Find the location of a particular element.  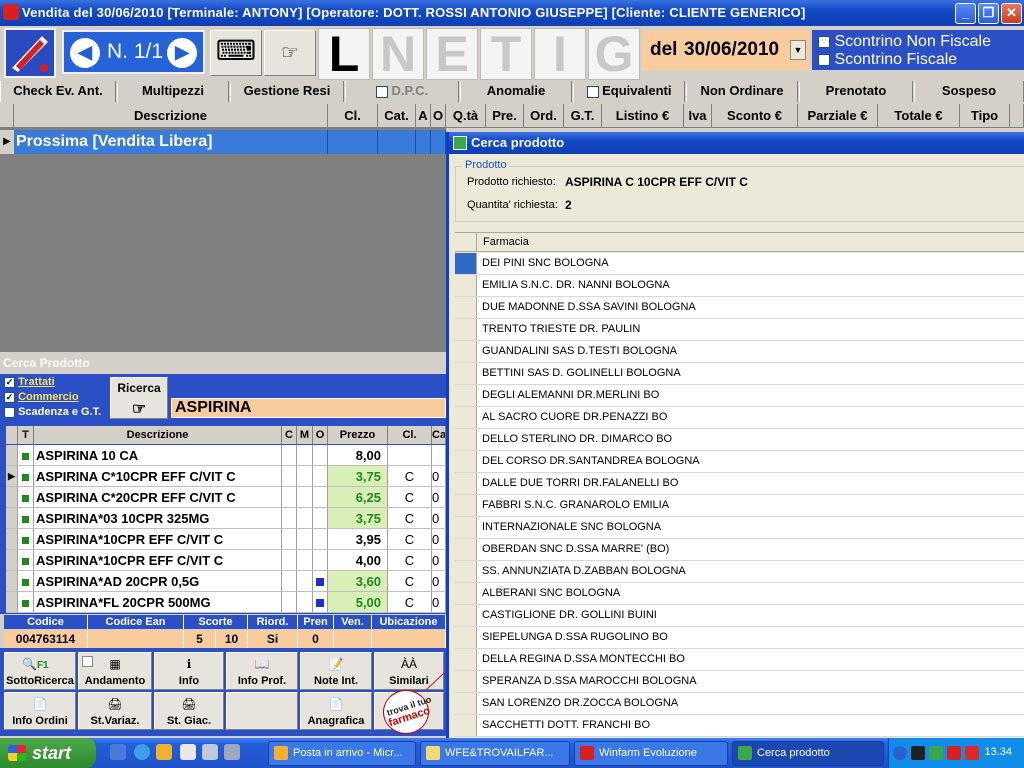

farmacia-row: TRENTO TRIESTE DR. PAULIN is located at coordinates (739, 330).